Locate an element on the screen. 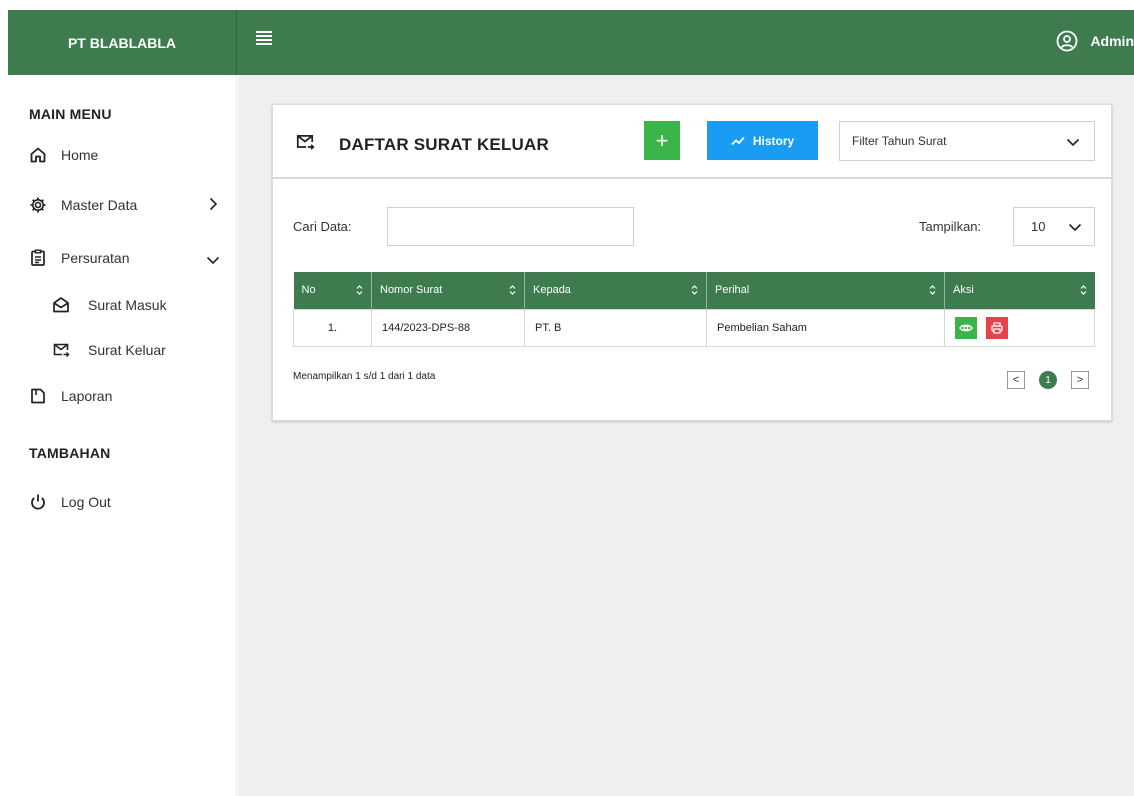 The image size is (1134, 796). logout-label: Log Out is located at coordinates (86, 502).